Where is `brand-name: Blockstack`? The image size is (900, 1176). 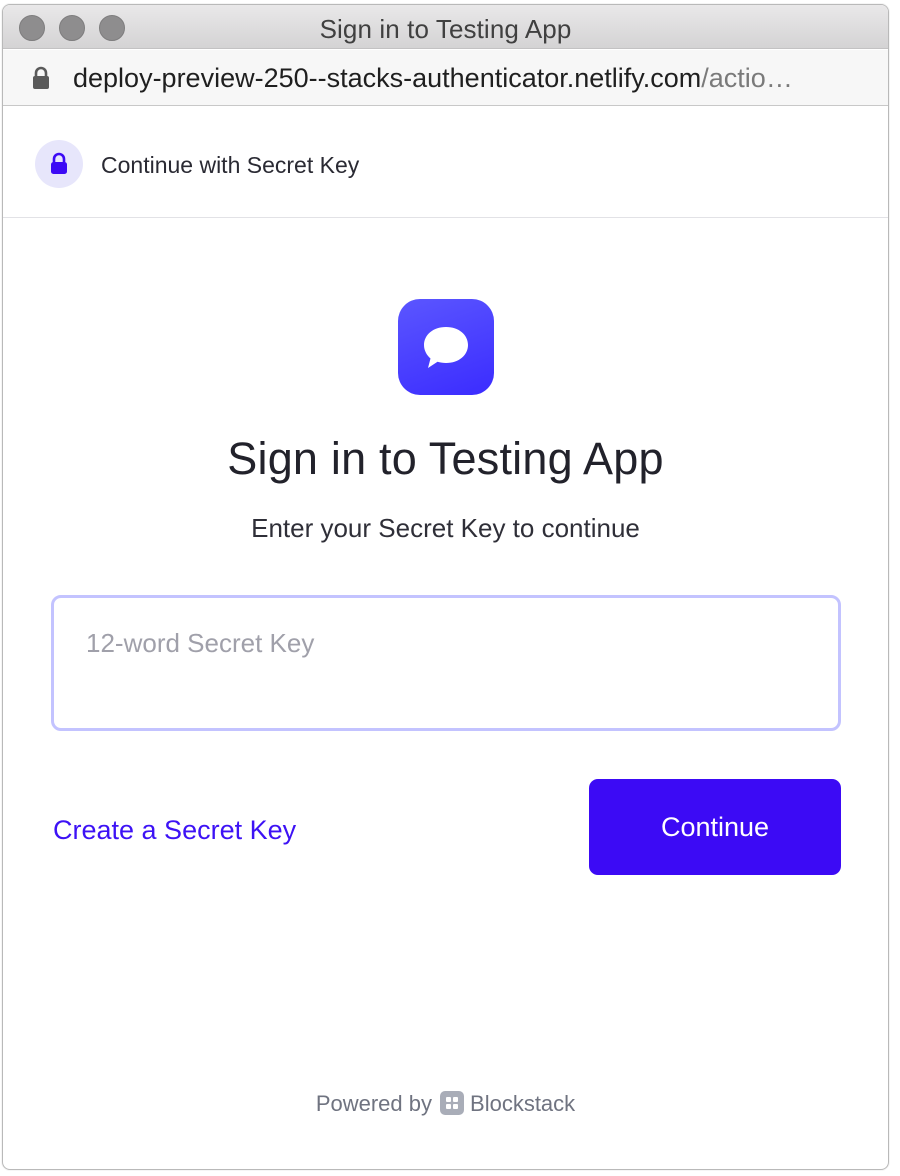 brand-name: Blockstack is located at coordinates (522, 1103).